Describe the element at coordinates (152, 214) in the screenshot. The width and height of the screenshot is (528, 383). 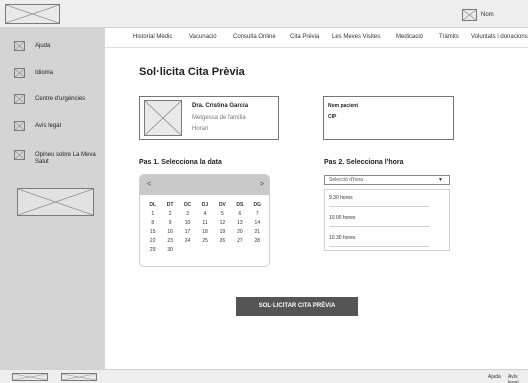
I see `calendar-day: 1` at that location.